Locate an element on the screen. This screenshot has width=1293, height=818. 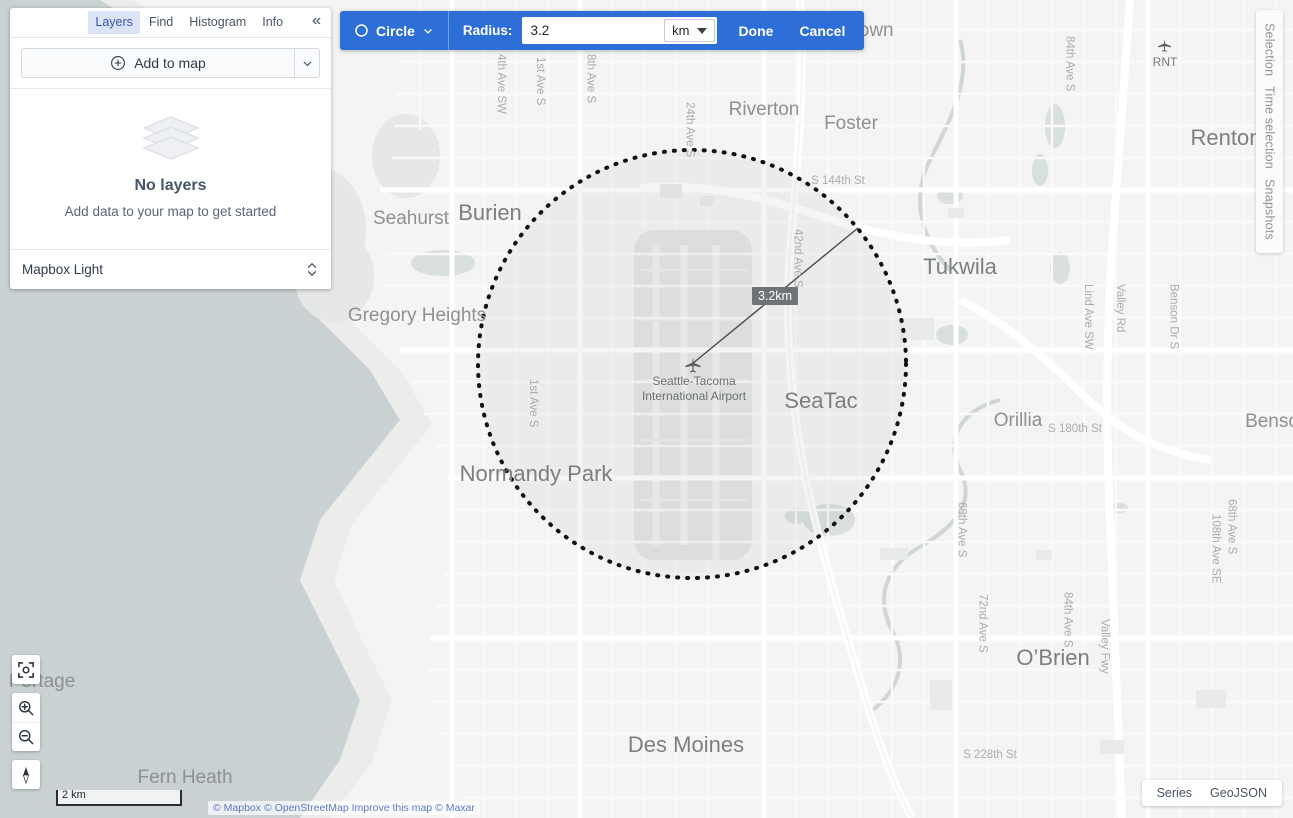
tab-histogram: Histogram is located at coordinates (217, 22).